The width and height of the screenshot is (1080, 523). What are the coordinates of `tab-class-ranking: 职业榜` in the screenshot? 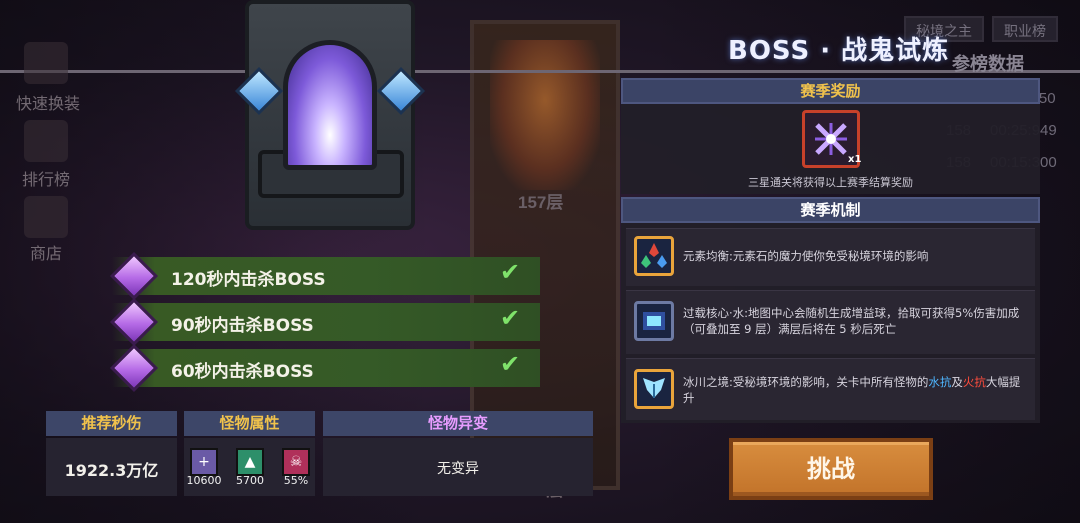 It's located at (1025, 29).